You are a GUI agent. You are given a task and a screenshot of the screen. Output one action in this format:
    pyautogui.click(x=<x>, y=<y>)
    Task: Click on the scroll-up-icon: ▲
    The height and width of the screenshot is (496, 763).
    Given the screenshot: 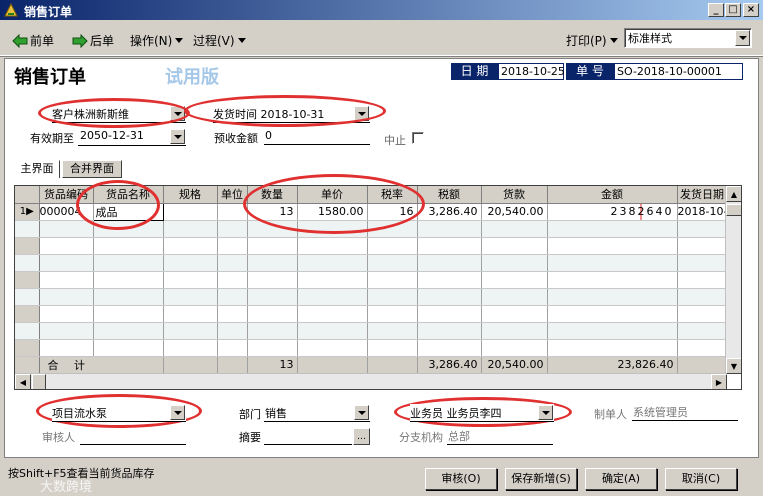 What is the action you would take?
    pyautogui.click(x=733, y=194)
    